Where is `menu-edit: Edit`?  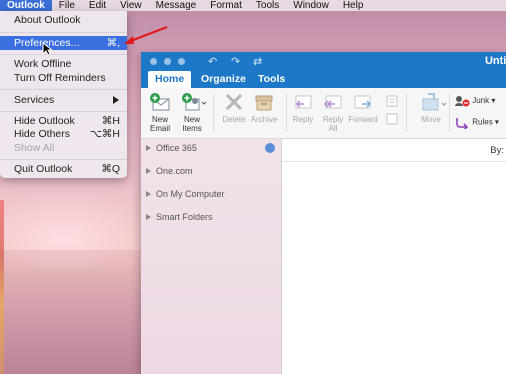 menu-edit: Edit is located at coordinates (97, 5).